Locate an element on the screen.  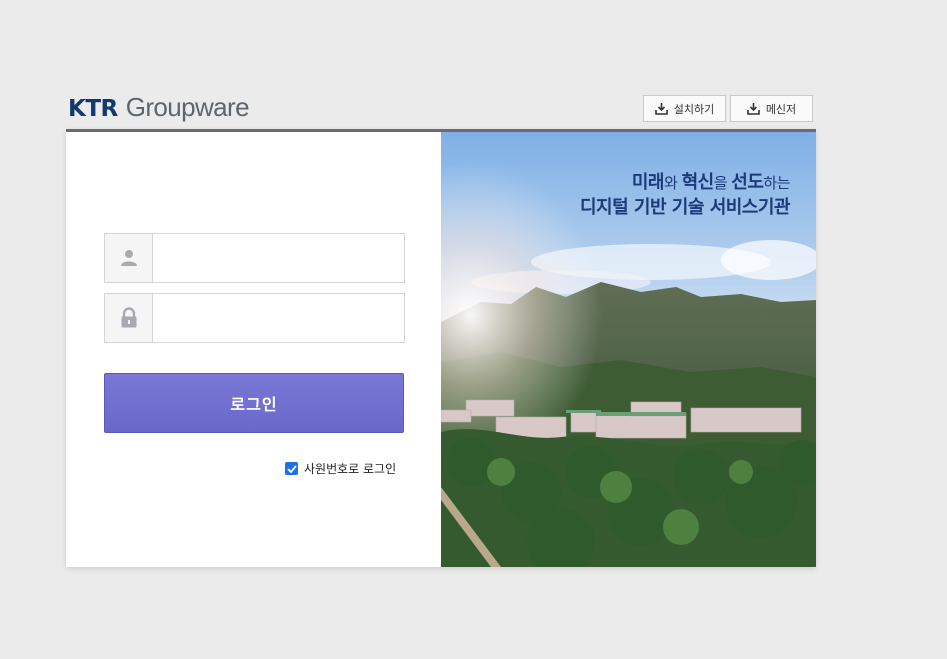
lock-icon is located at coordinates (128, 317).